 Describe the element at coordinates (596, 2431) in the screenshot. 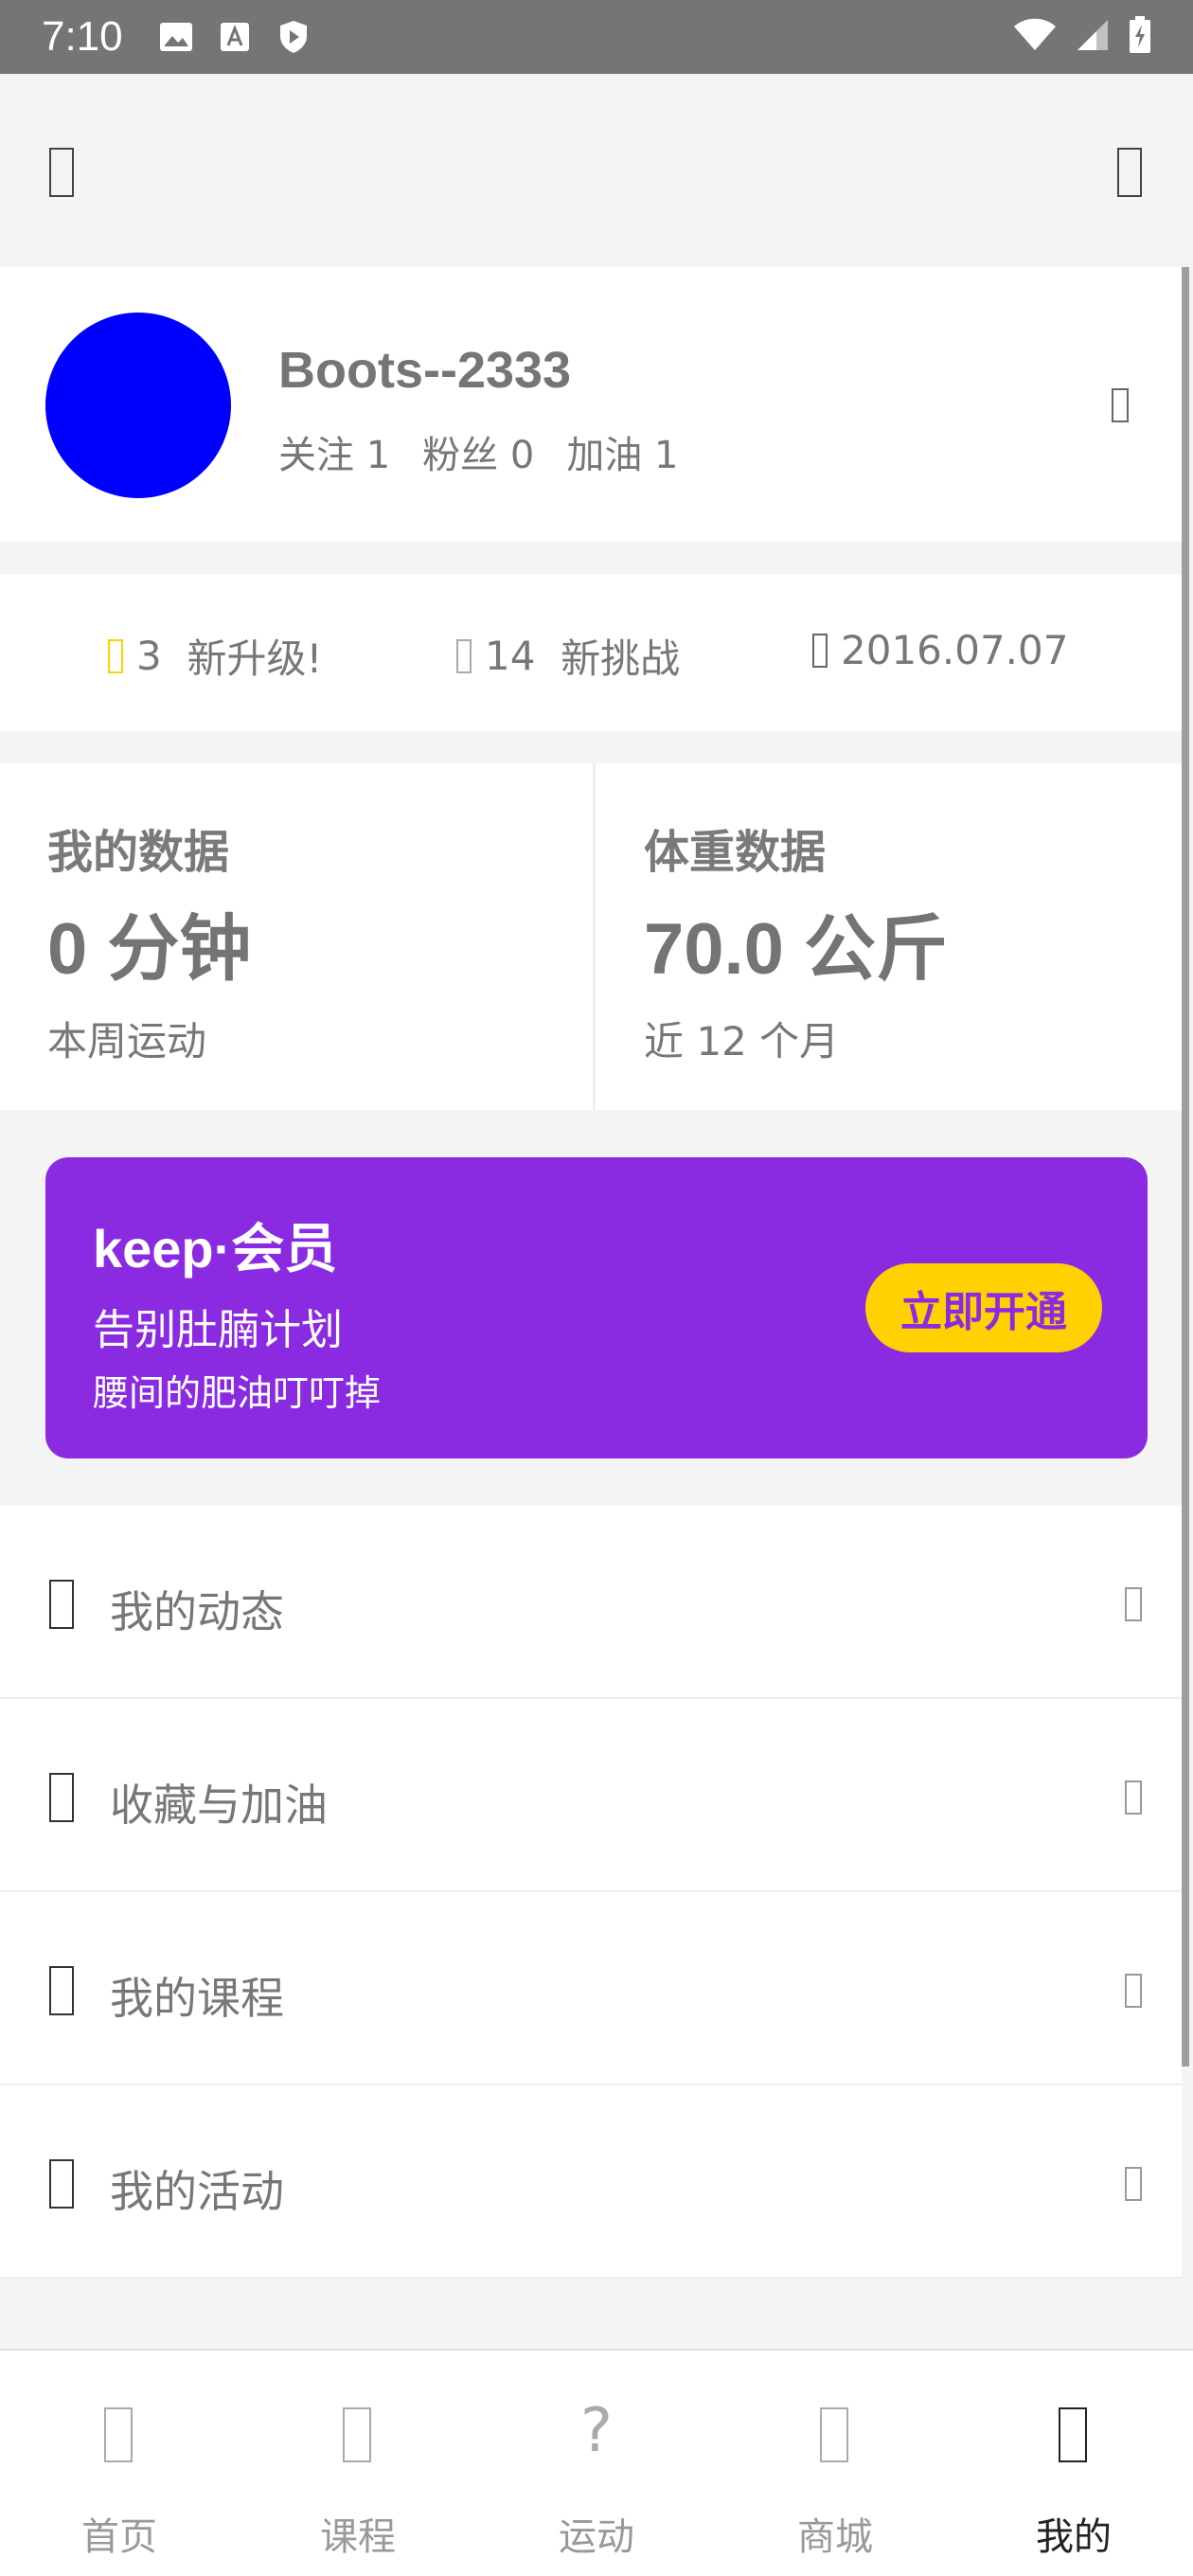

I see `exercise-icon: ?` at that location.